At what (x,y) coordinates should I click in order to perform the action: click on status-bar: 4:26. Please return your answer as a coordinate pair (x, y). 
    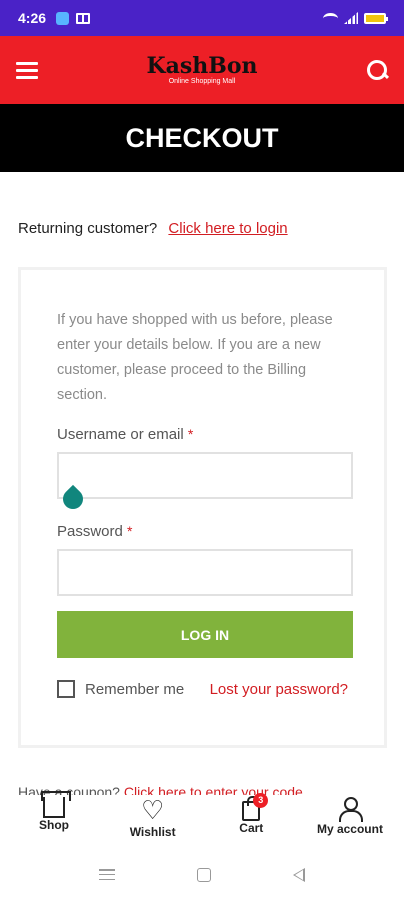
    Looking at the image, I should click on (202, 18).